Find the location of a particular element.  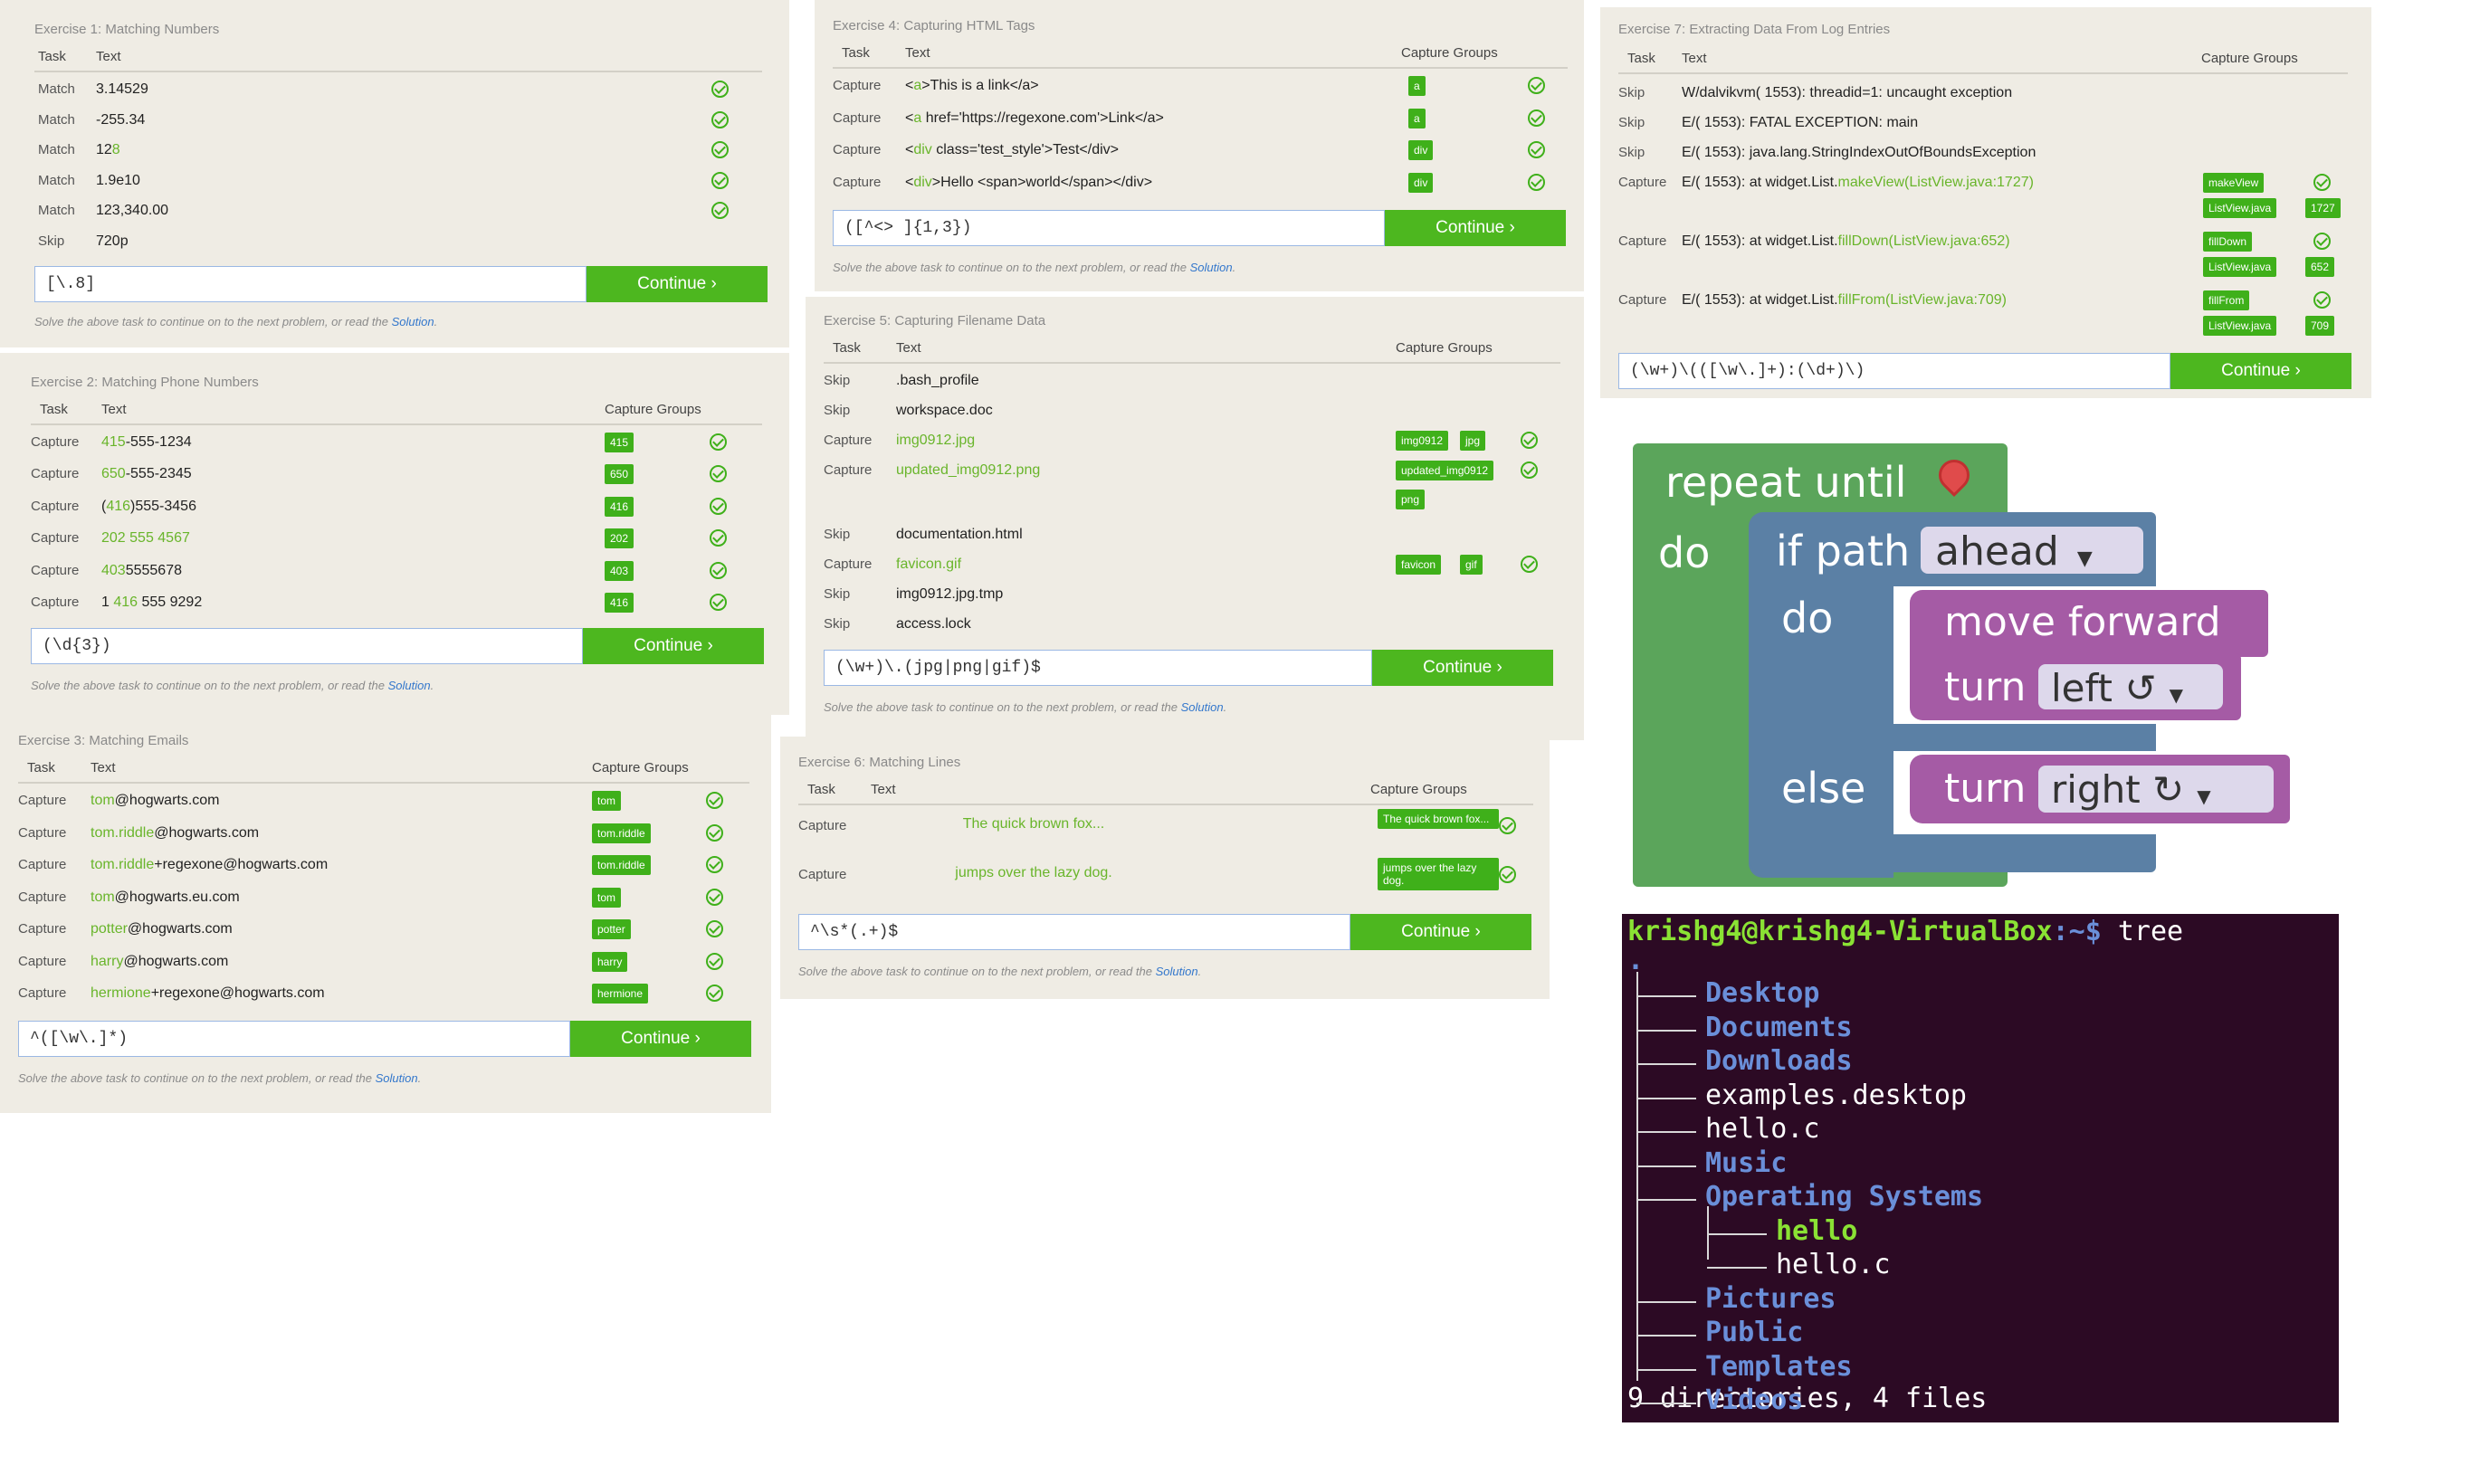

table-row: Match 3.14529 is located at coordinates (398, 91).